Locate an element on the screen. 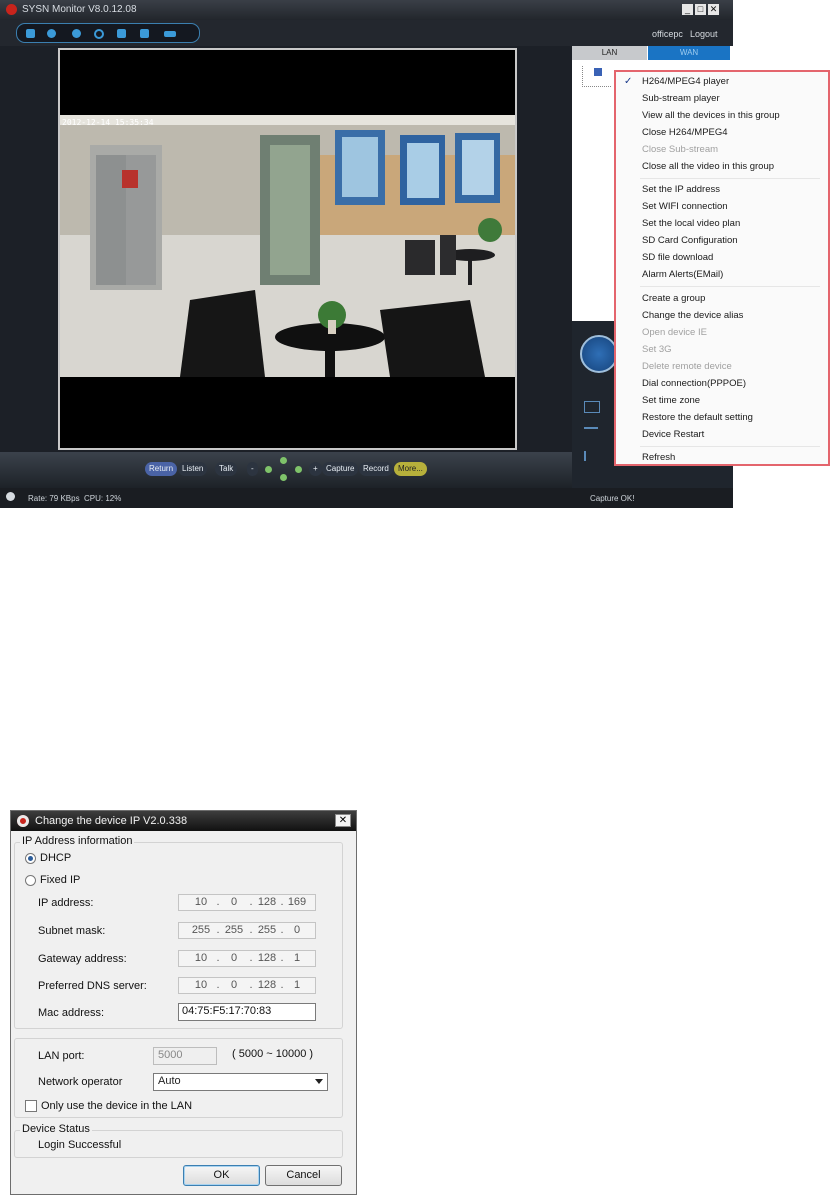  ptz-up-icon is located at coordinates (283, 460).